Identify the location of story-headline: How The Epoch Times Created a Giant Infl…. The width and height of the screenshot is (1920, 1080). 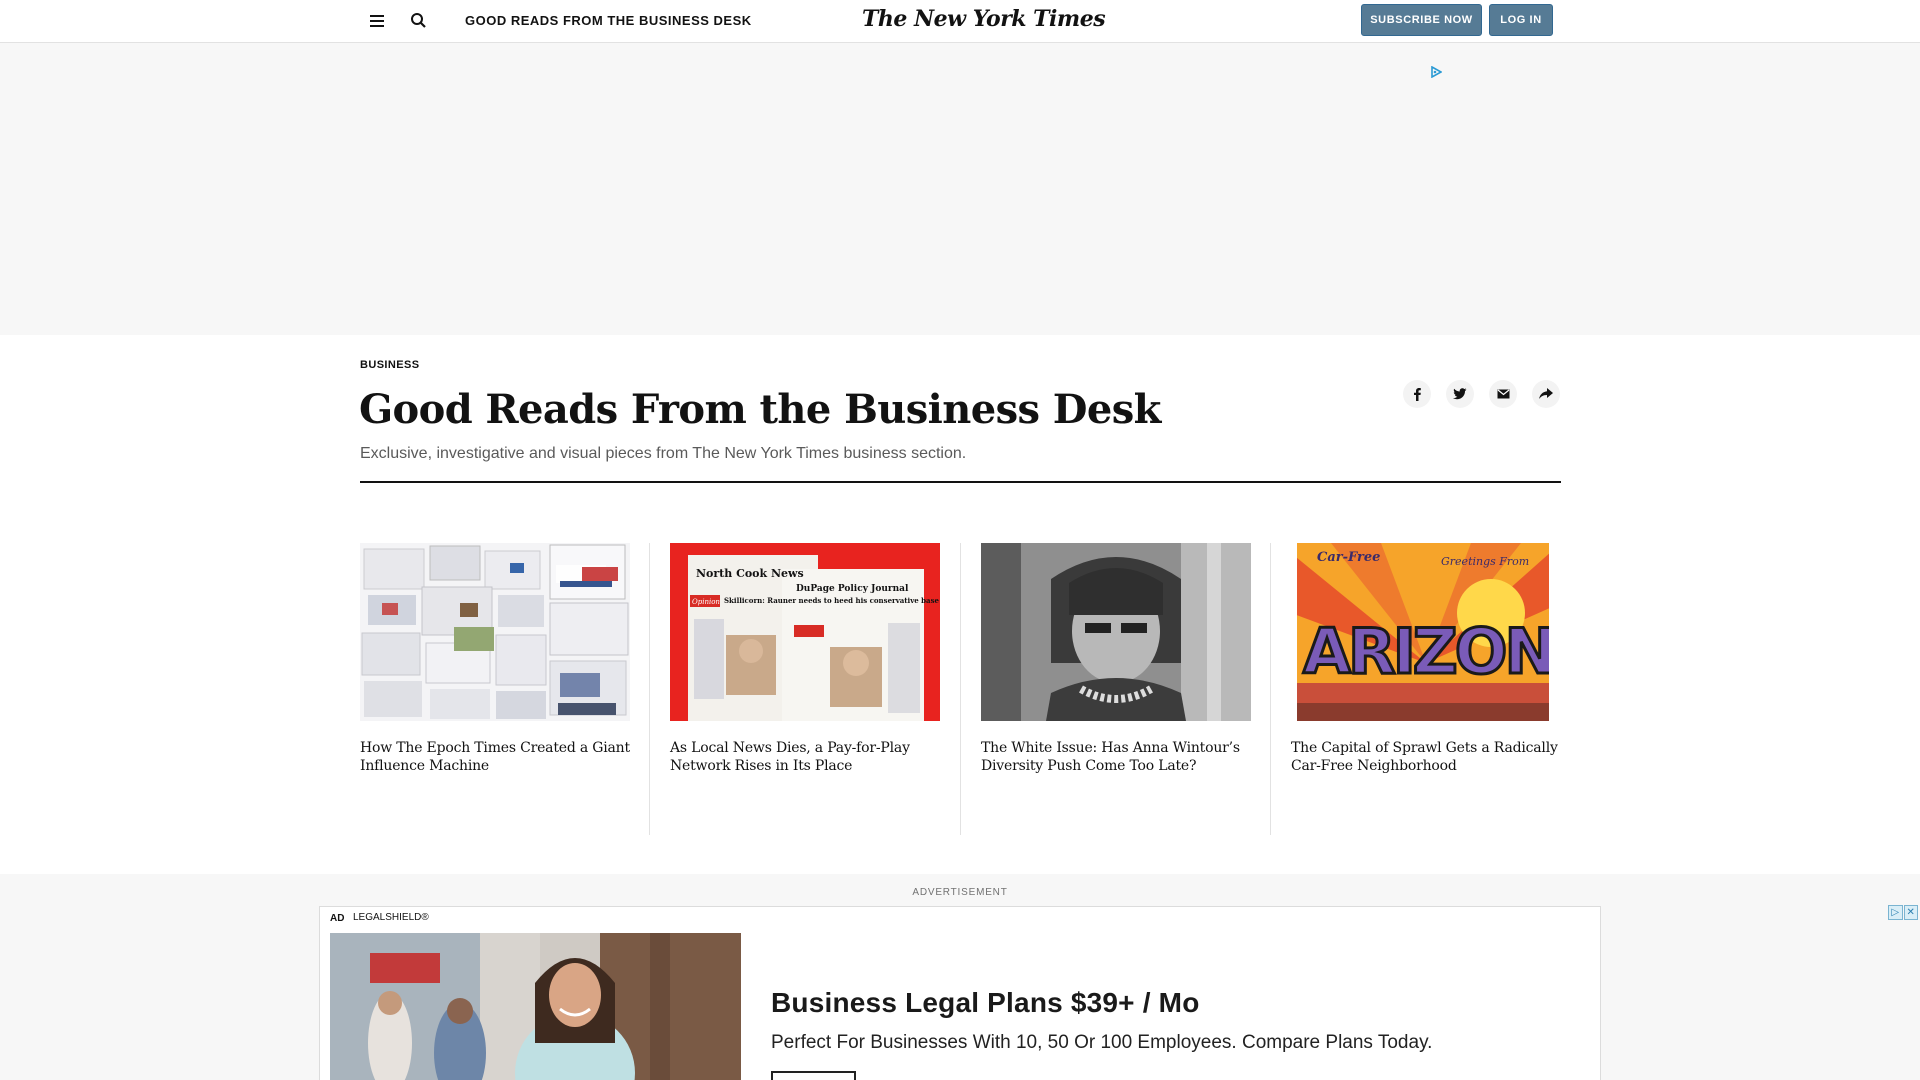
(495, 757).